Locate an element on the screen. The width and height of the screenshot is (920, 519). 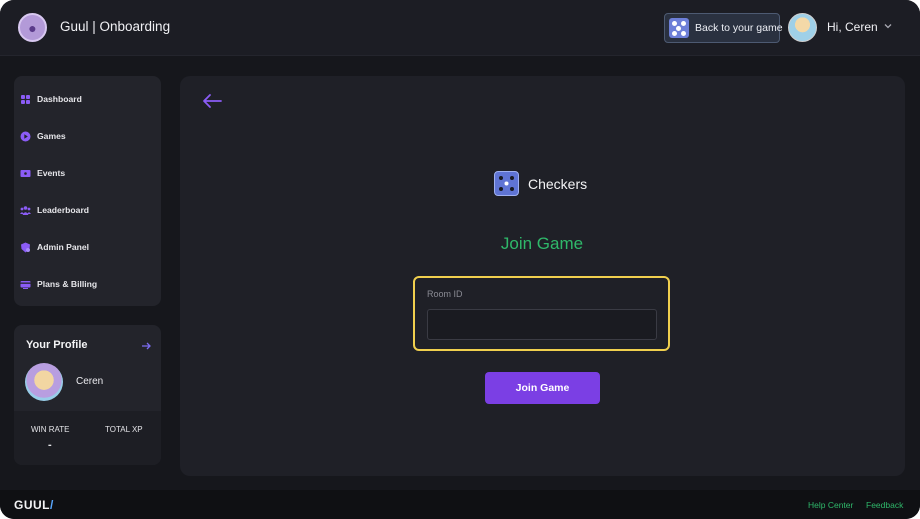
sidebar-item-dashboard: Dashboard is located at coordinates (51, 99).